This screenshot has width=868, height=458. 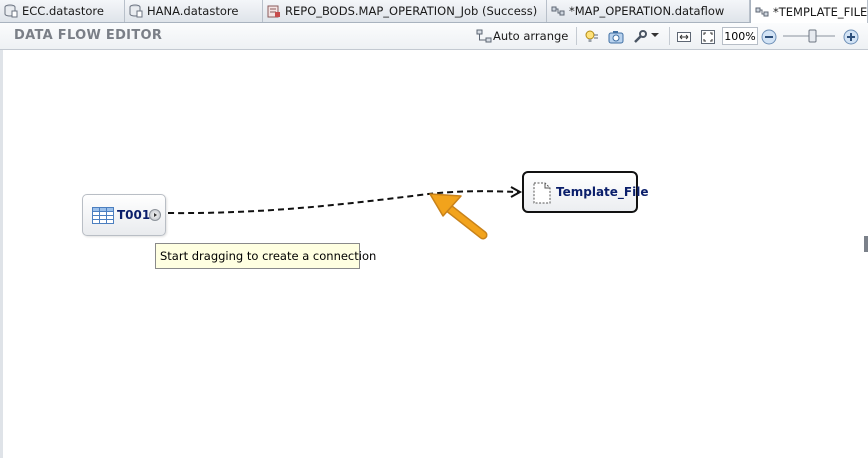 I want to click on target-node-name: Template_File, so click(x=602, y=192).